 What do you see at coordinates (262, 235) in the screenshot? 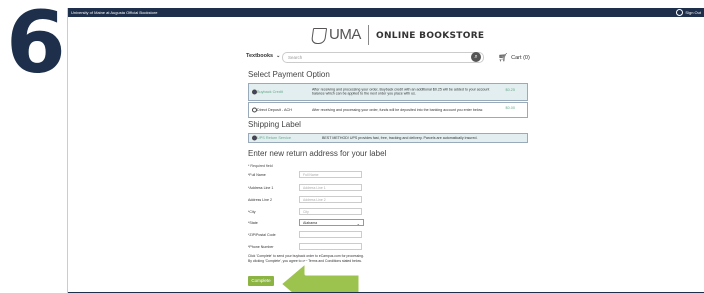
I see `field-label: *ZIP/Postal Code` at bounding box center [262, 235].